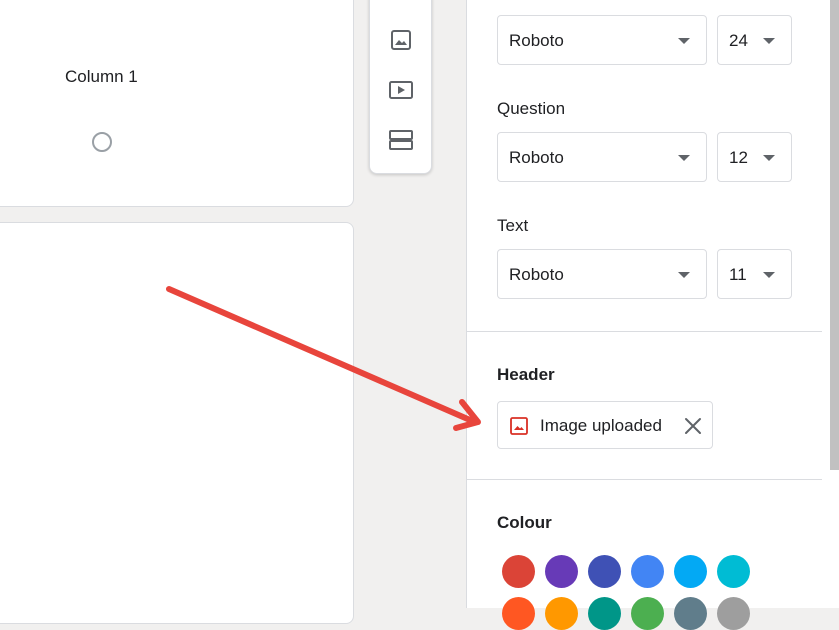 The width and height of the screenshot is (839, 630). Describe the element at coordinates (524, 522) in the screenshot. I see `colour-section-title: Colour` at that location.